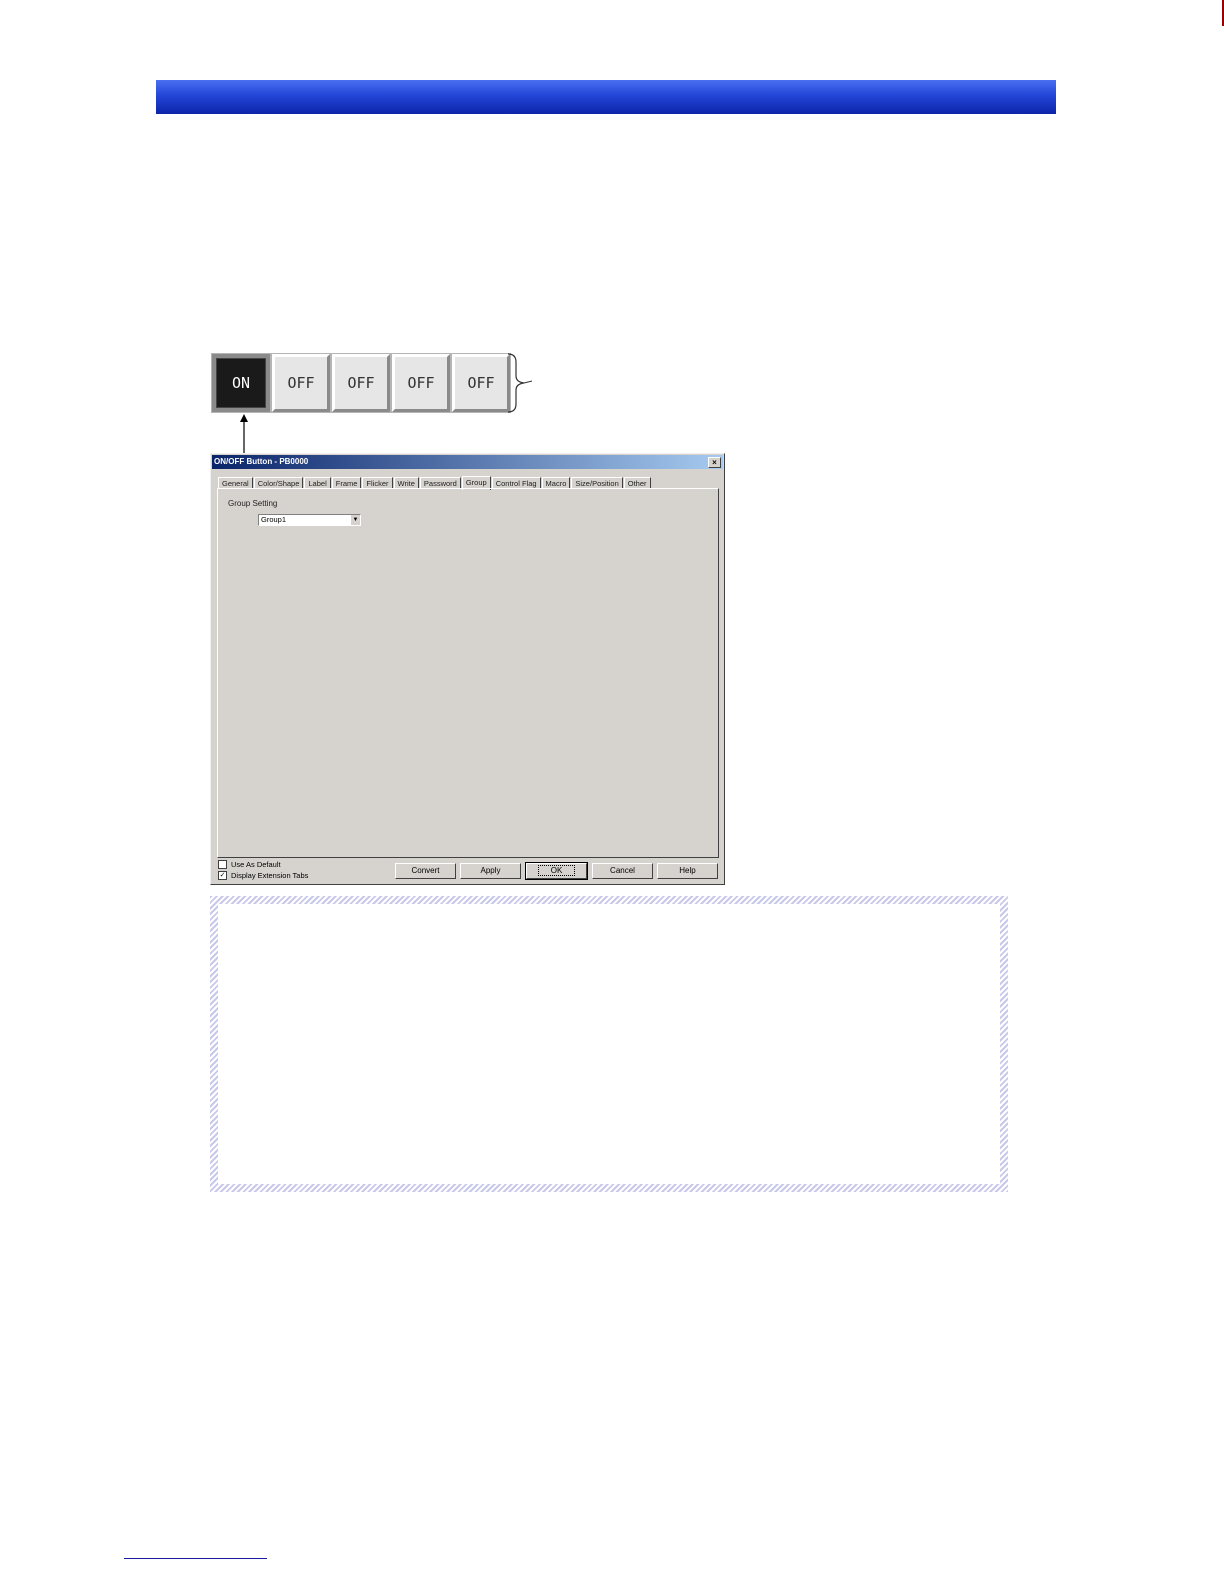 The height and width of the screenshot is (1584, 1224). What do you see at coordinates (468, 673) in the screenshot?
I see `group-tab-panel: Group Setting Group1 ▼` at bounding box center [468, 673].